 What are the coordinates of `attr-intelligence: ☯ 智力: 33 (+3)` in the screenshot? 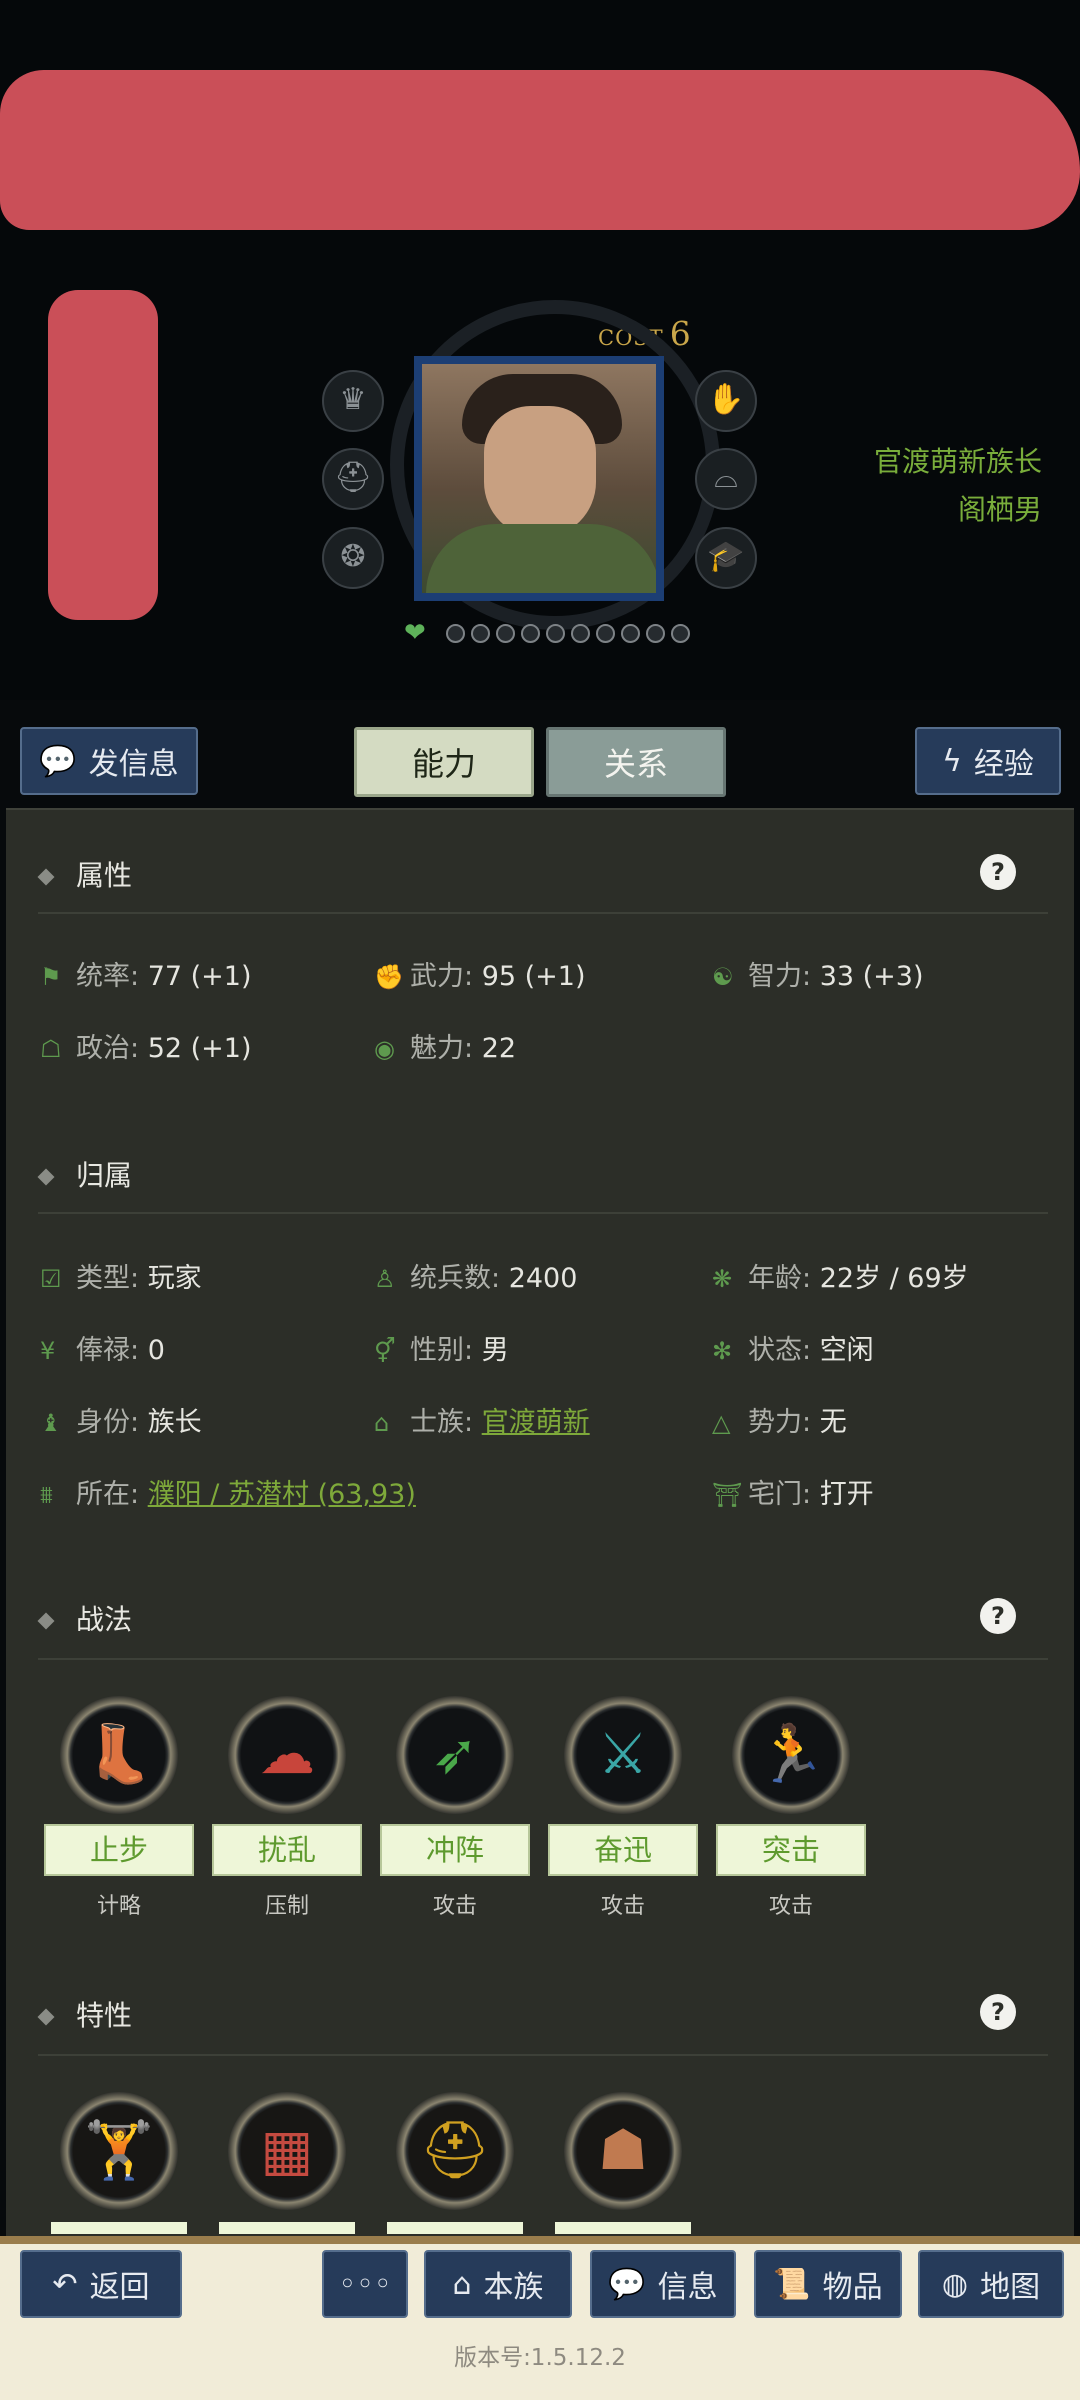 It's located at (818, 976).